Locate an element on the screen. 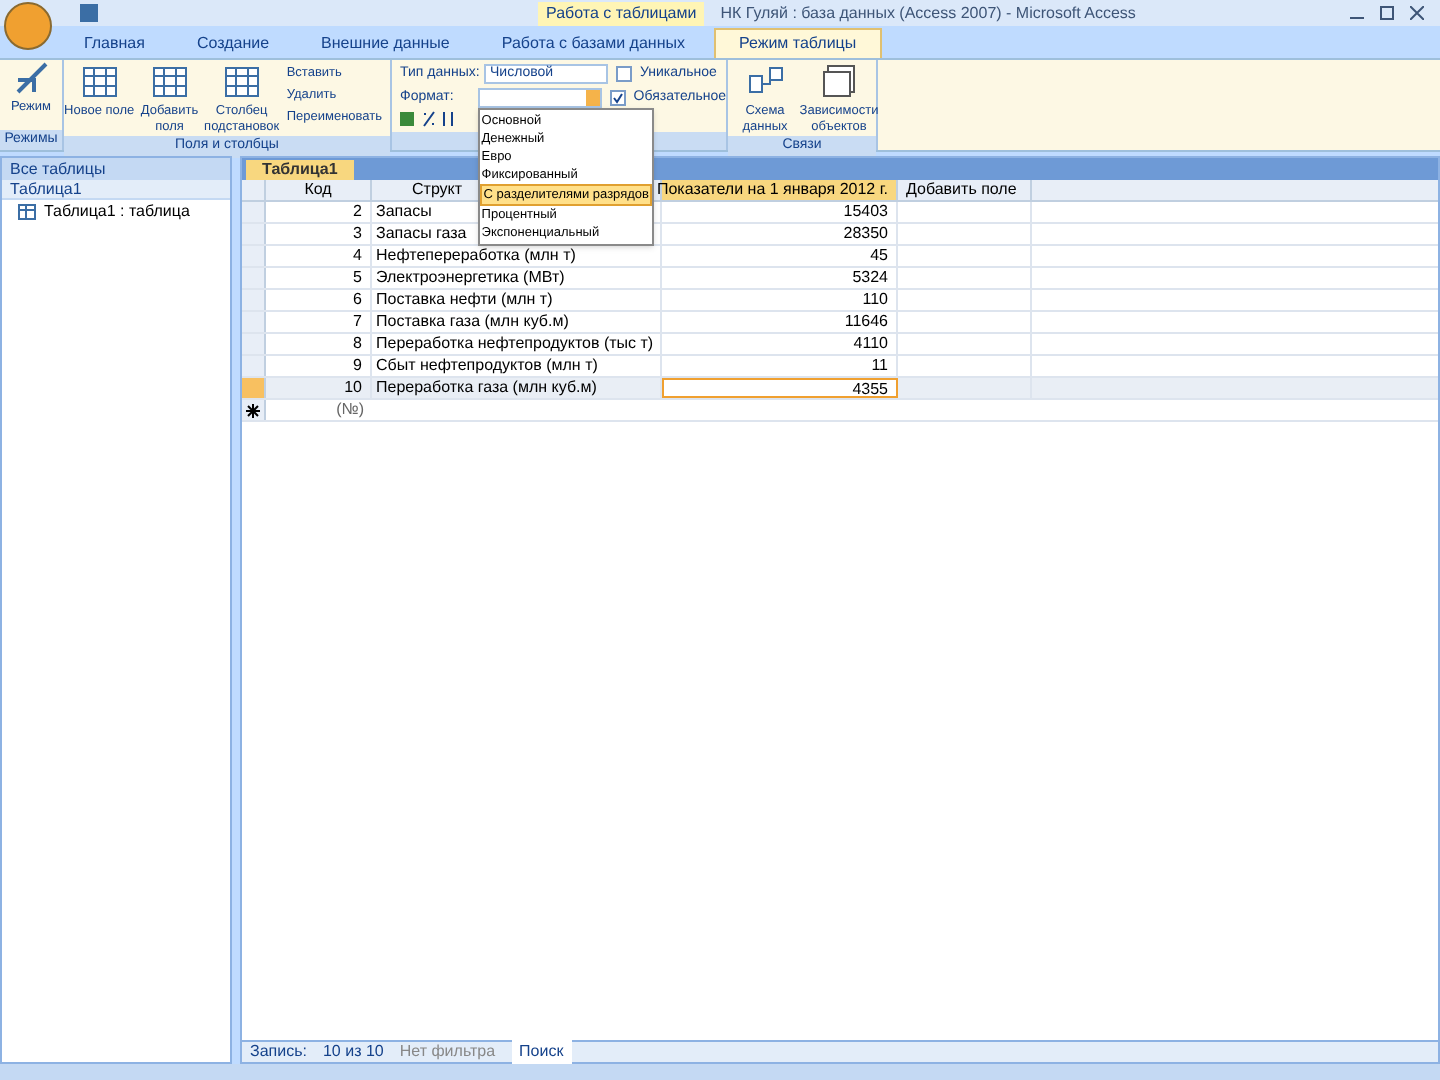  format-field is located at coordinates (539, 97).